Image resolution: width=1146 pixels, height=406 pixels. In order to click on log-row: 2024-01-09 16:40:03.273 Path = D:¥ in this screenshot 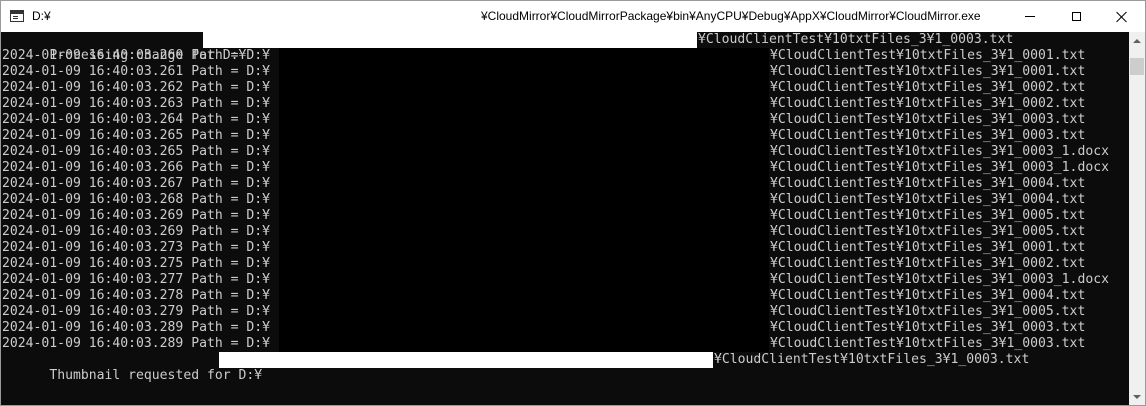, I will do `click(136, 248)`.